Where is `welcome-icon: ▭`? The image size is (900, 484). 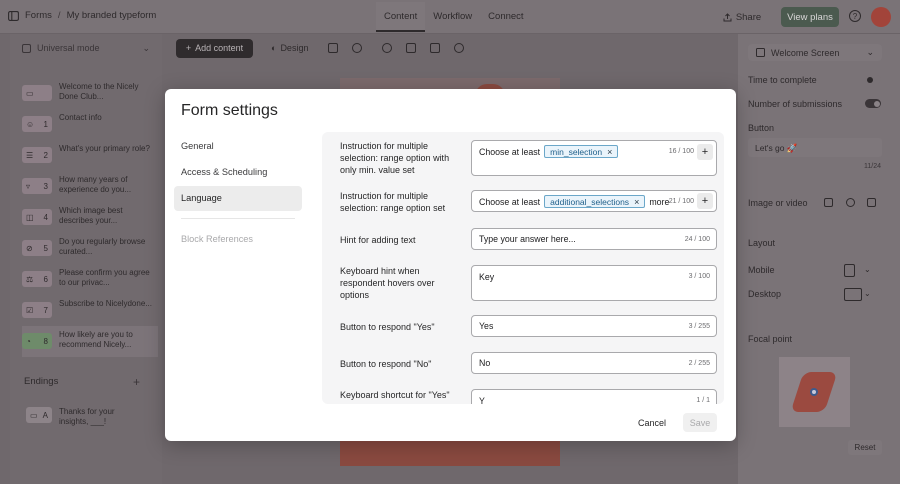 welcome-icon: ▭ is located at coordinates (37, 93).